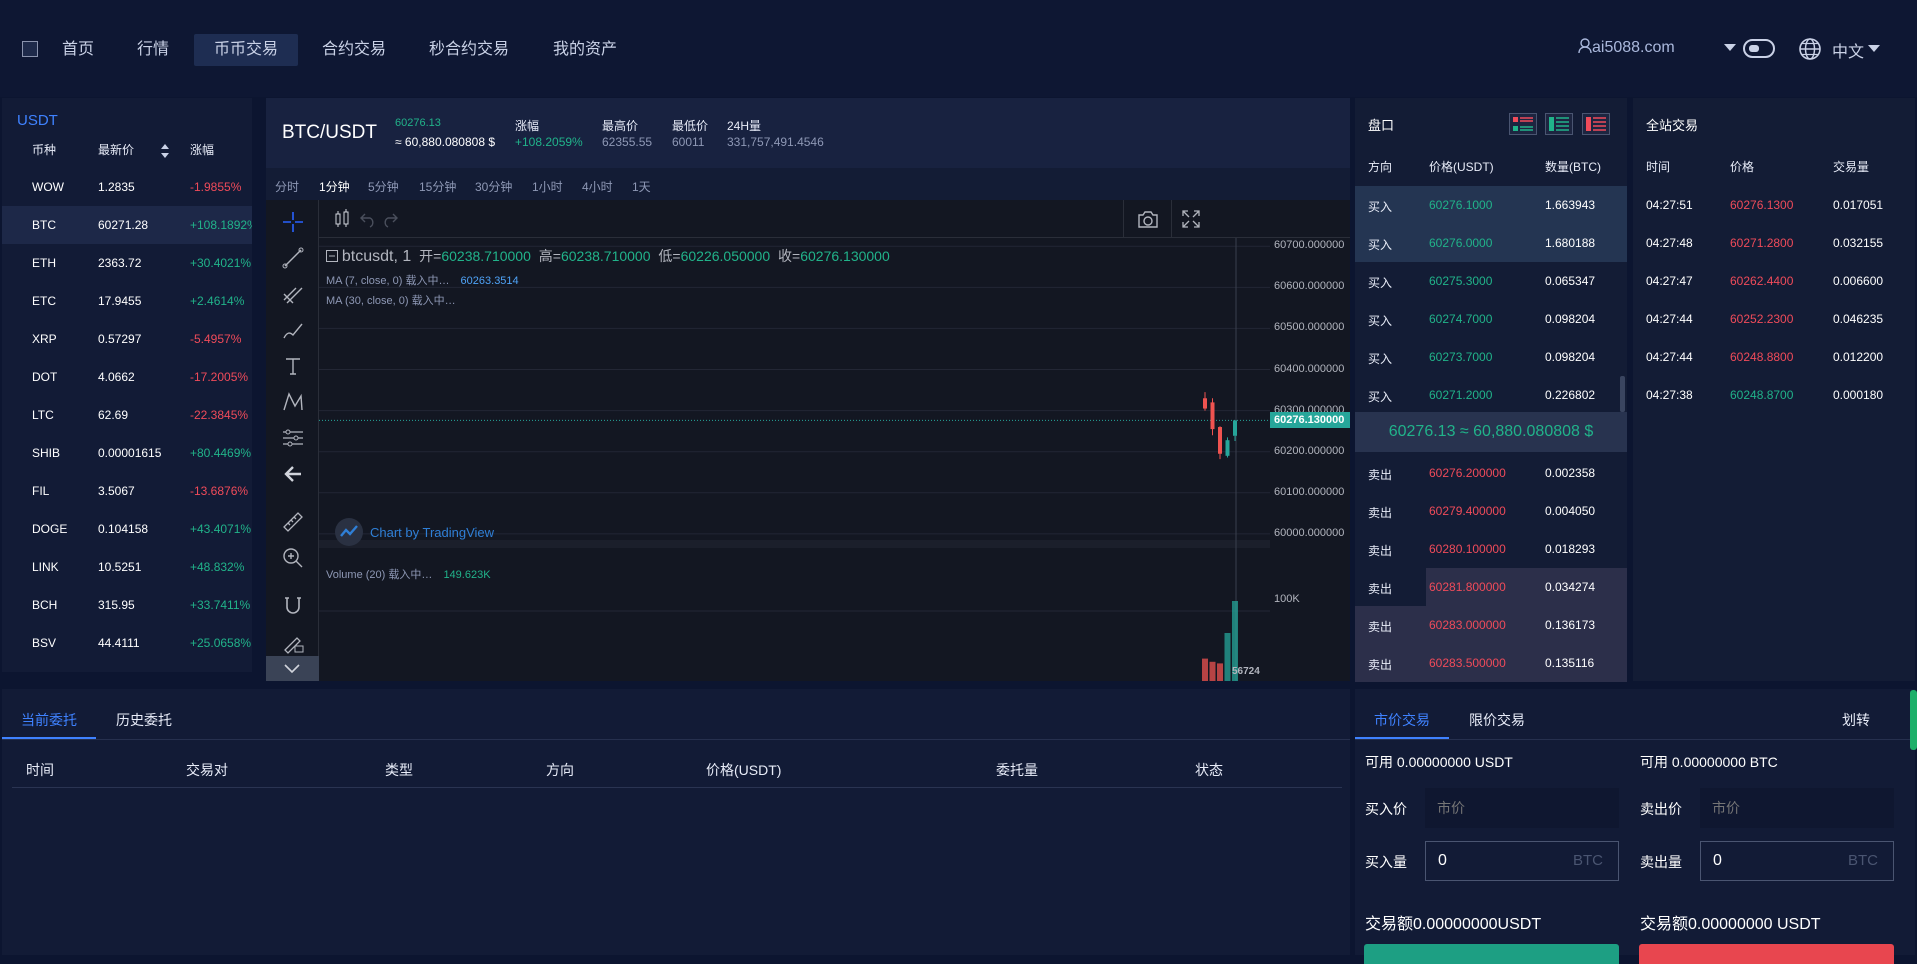 The image size is (1917, 964). What do you see at coordinates (1522, 808) in the screenshot?
I see `buy-price-input` at bounding box center [1522, 808].